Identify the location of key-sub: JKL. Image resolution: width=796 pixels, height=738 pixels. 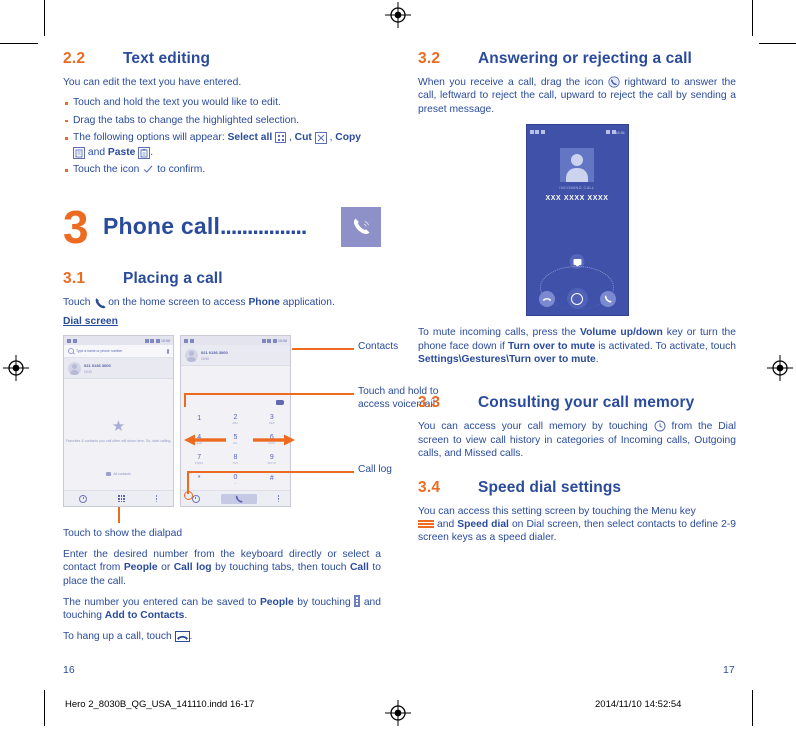
(235, 443).